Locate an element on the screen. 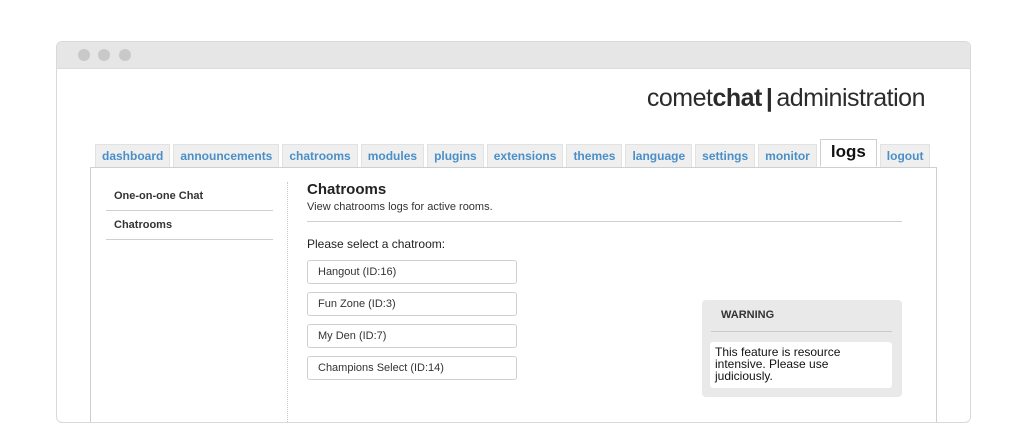 The image size is (1024, 423). select-prompt: Please select a chatroom: is located at coordinates (376, 244).